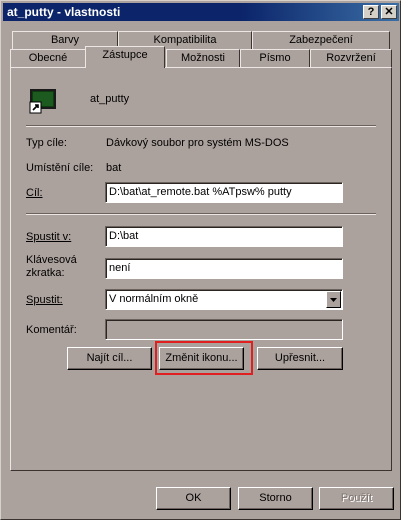 This screenshot has height=520, width=401. What do you see at coordinates (197, 143) in the screenshot?
I see `target-type-value: Dávkový soubor pro systém MS-DOS` at bounding box center [197, 143].